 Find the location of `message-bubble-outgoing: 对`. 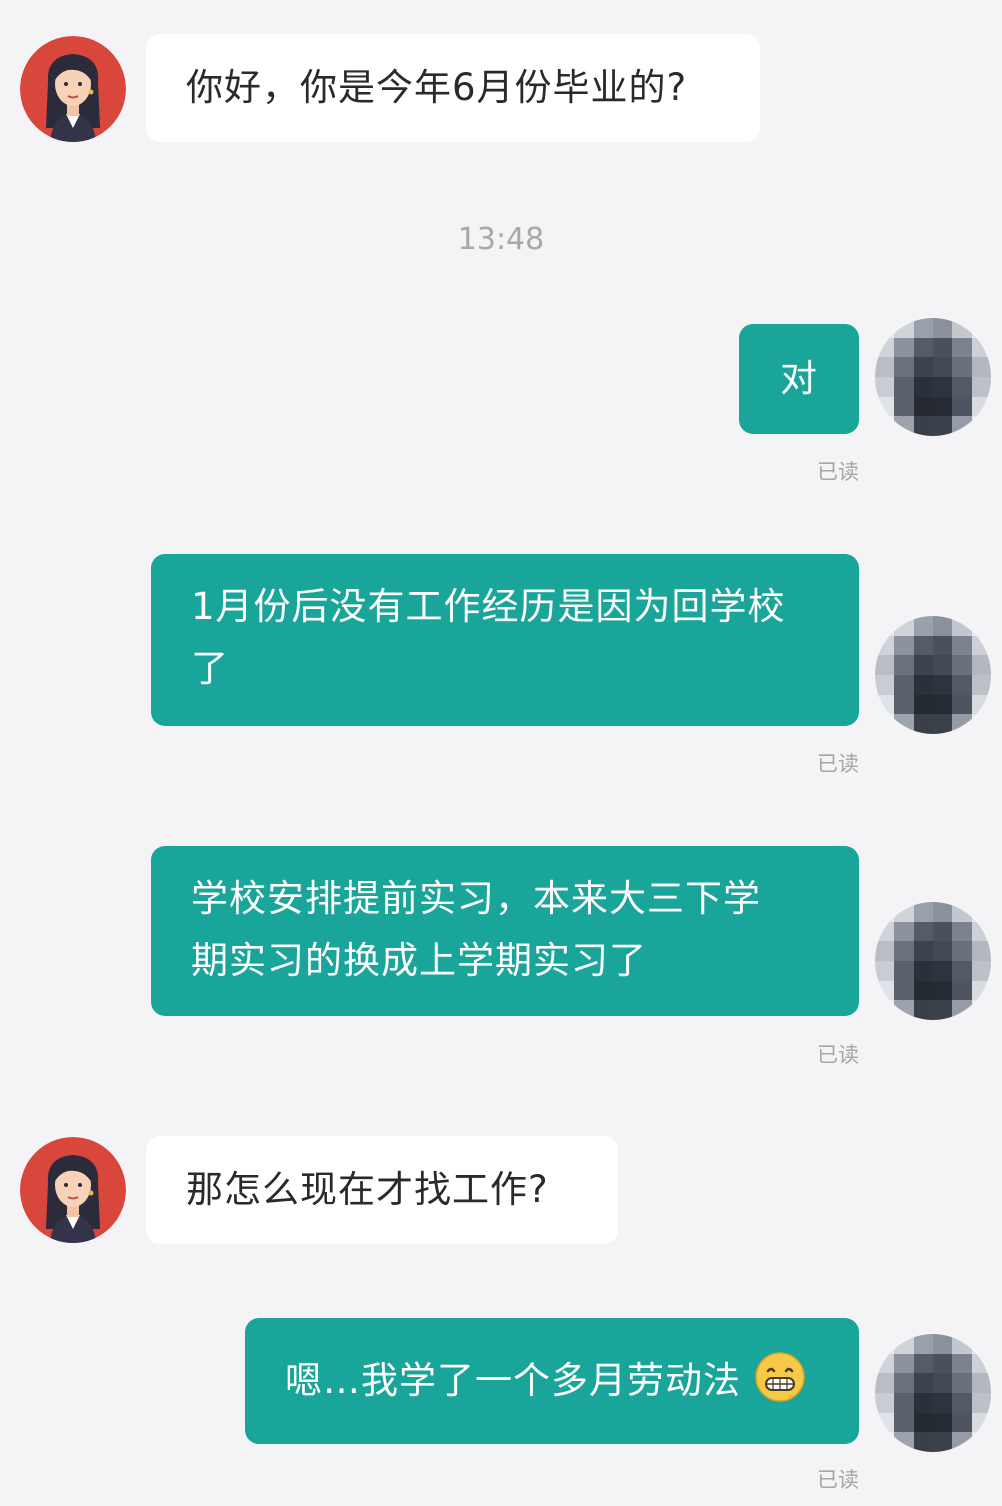

message-bubble-outgoing: 对 is located at coordinates (799, 379).